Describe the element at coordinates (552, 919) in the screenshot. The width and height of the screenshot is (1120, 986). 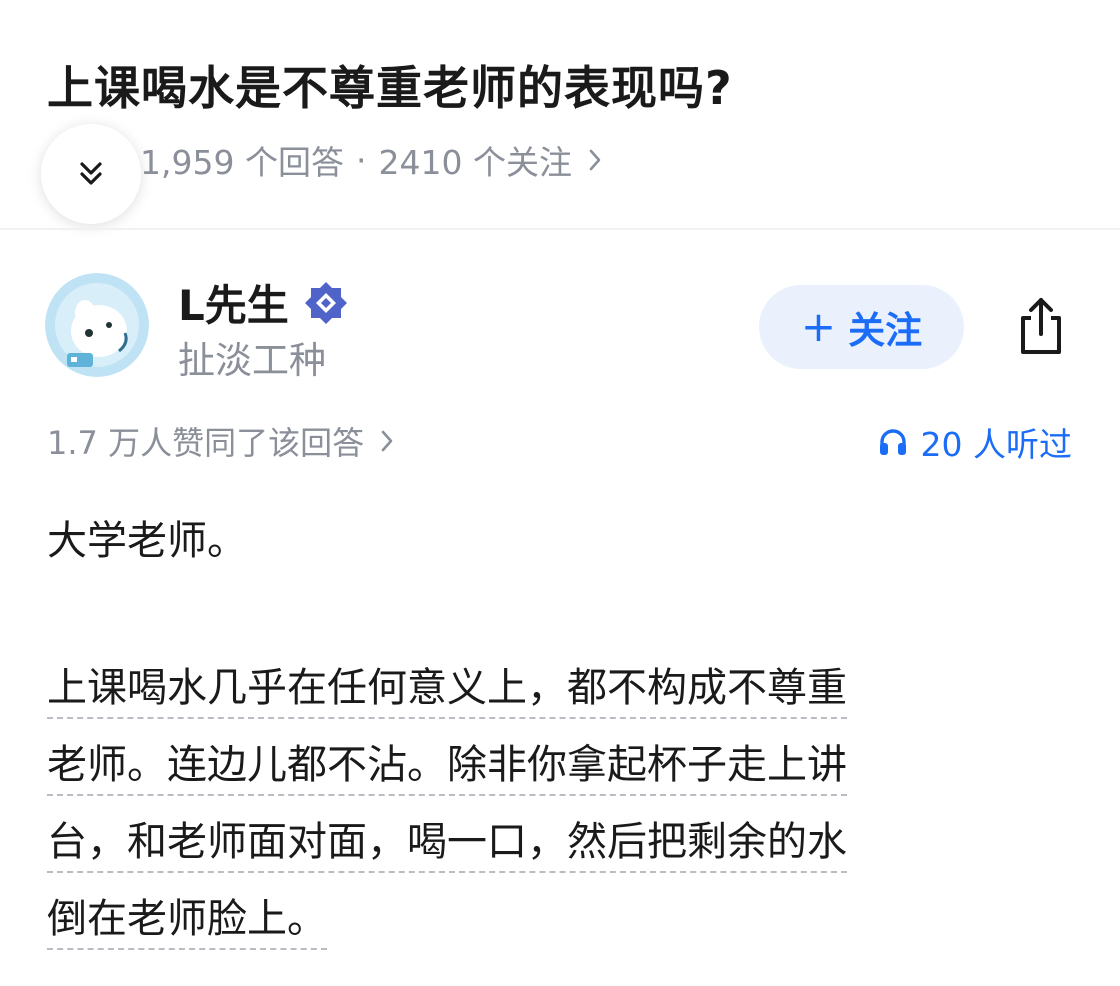
I see `answer-line: 倒在老师脸上。` at that location.